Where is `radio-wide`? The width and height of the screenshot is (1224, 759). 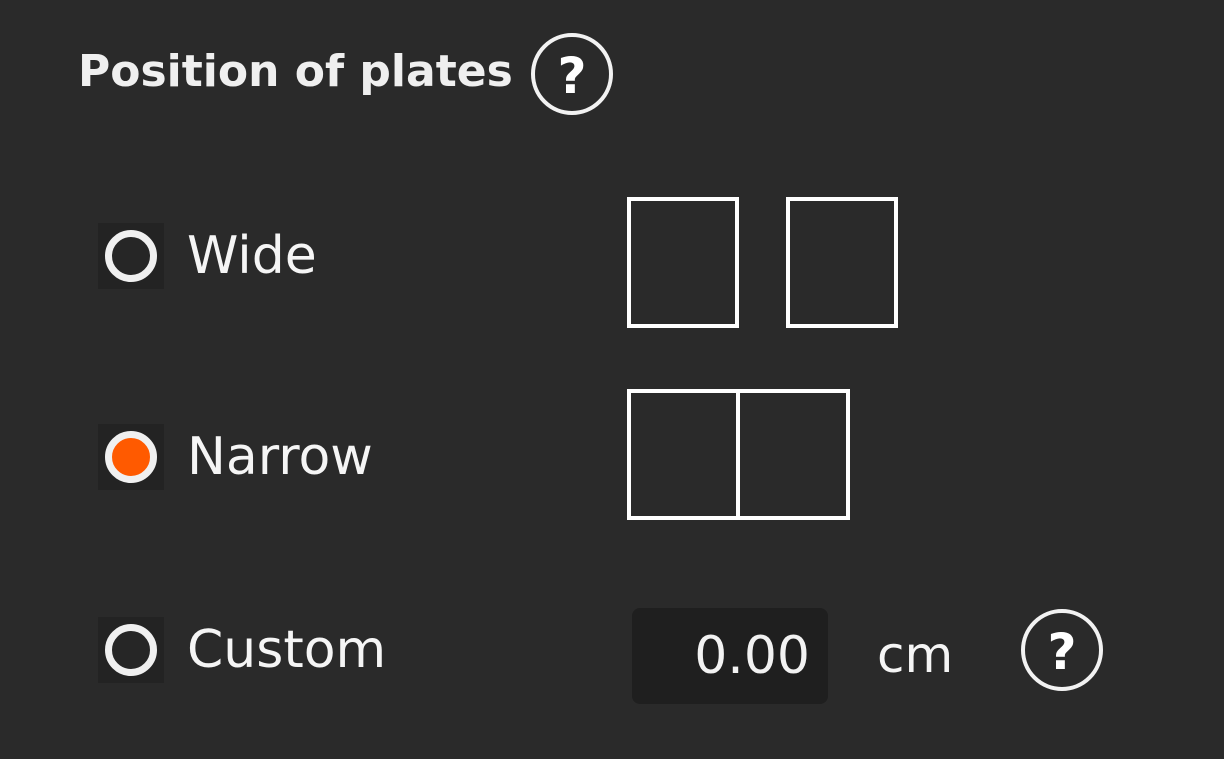 radio-wide is located at coordinates (131, 256).